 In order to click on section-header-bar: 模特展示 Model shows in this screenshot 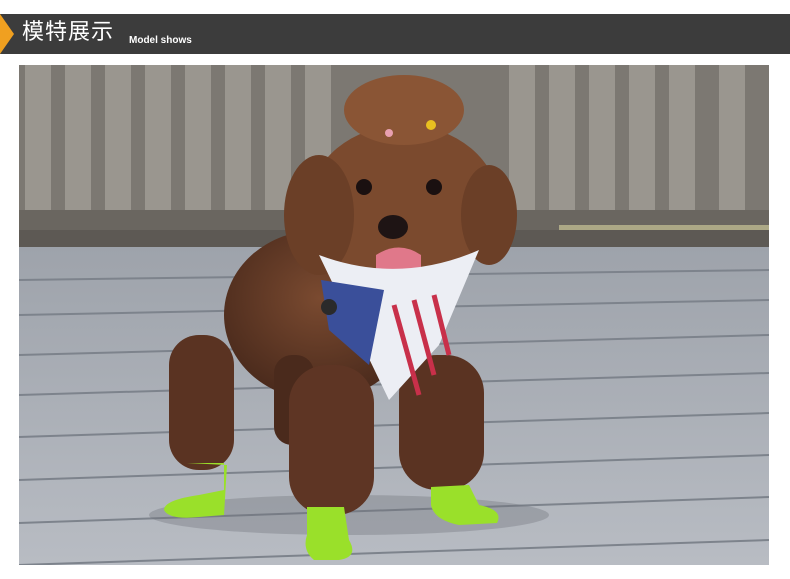, I will do `click(395, 34)`.